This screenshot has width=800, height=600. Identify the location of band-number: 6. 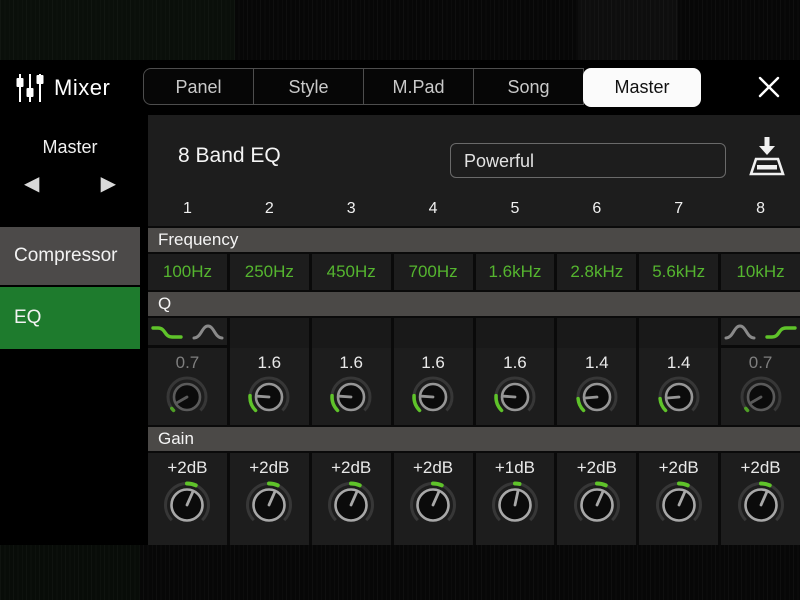
(597, 208).